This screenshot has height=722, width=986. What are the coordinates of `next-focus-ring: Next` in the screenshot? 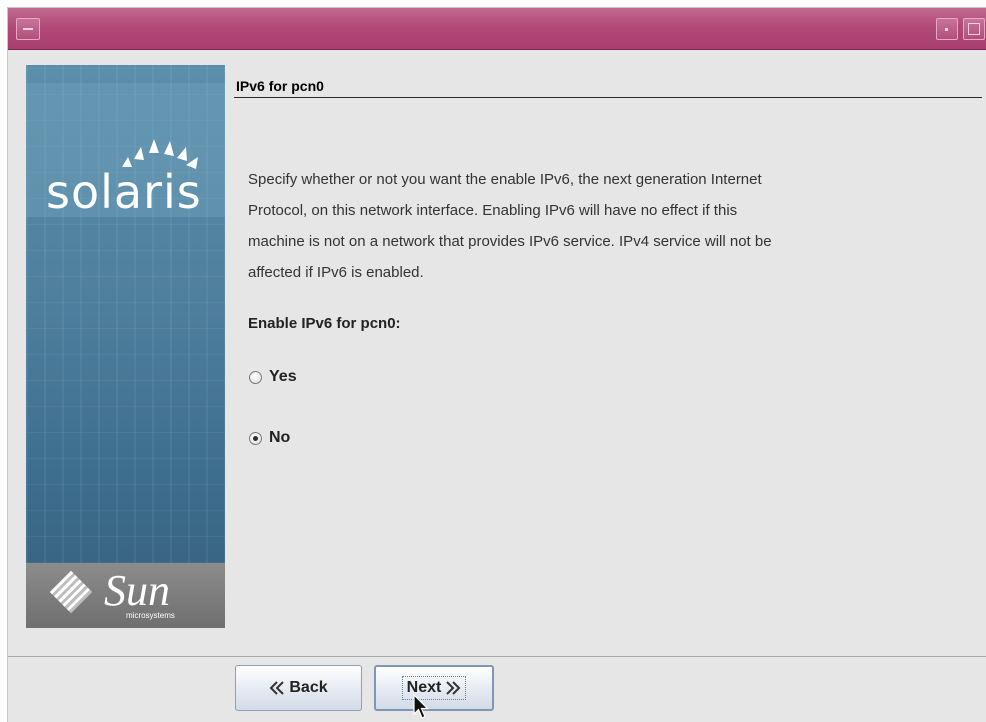 It's located at (434, 688).